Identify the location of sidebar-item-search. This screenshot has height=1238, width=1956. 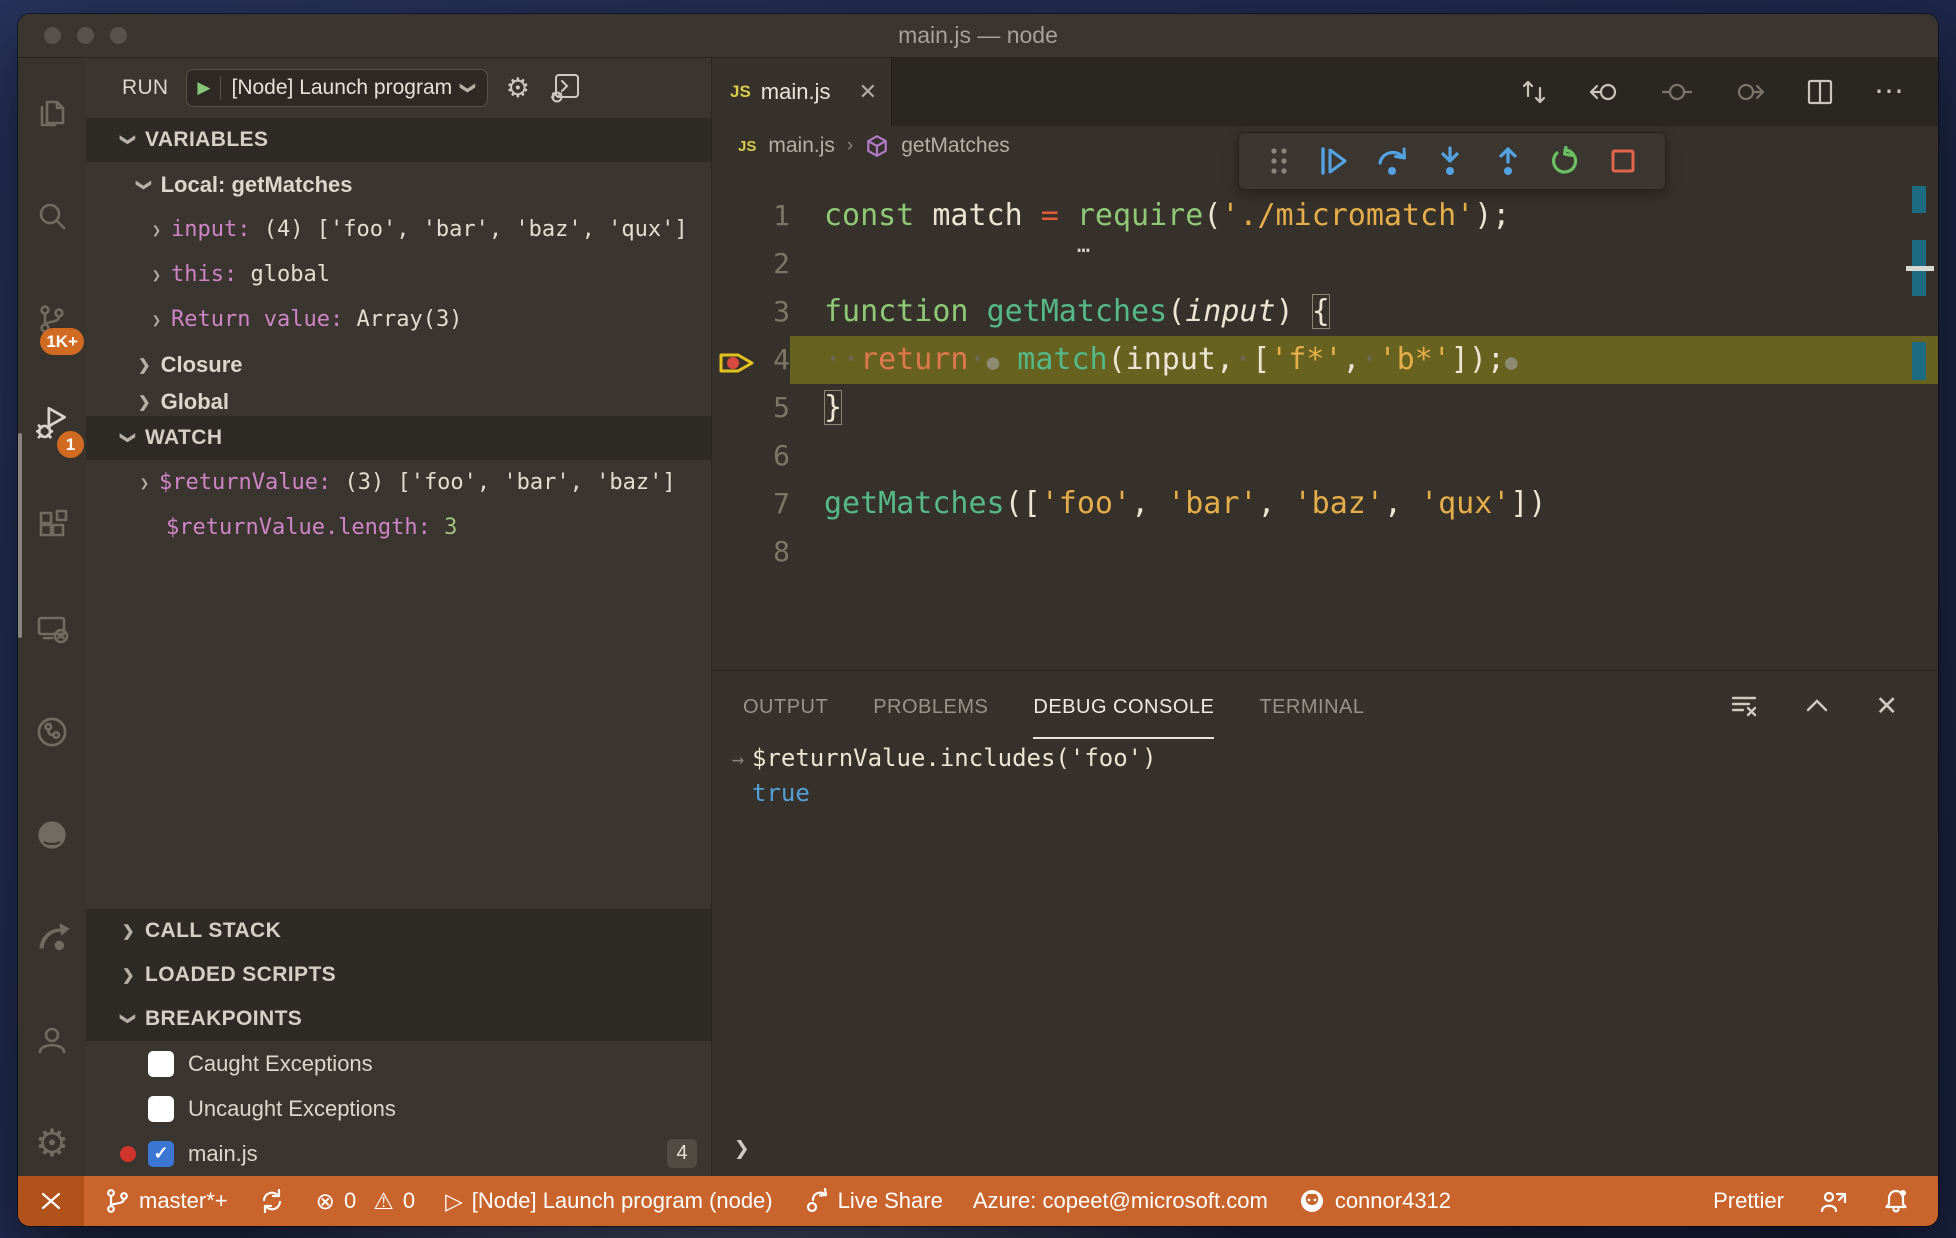
(52, 216).